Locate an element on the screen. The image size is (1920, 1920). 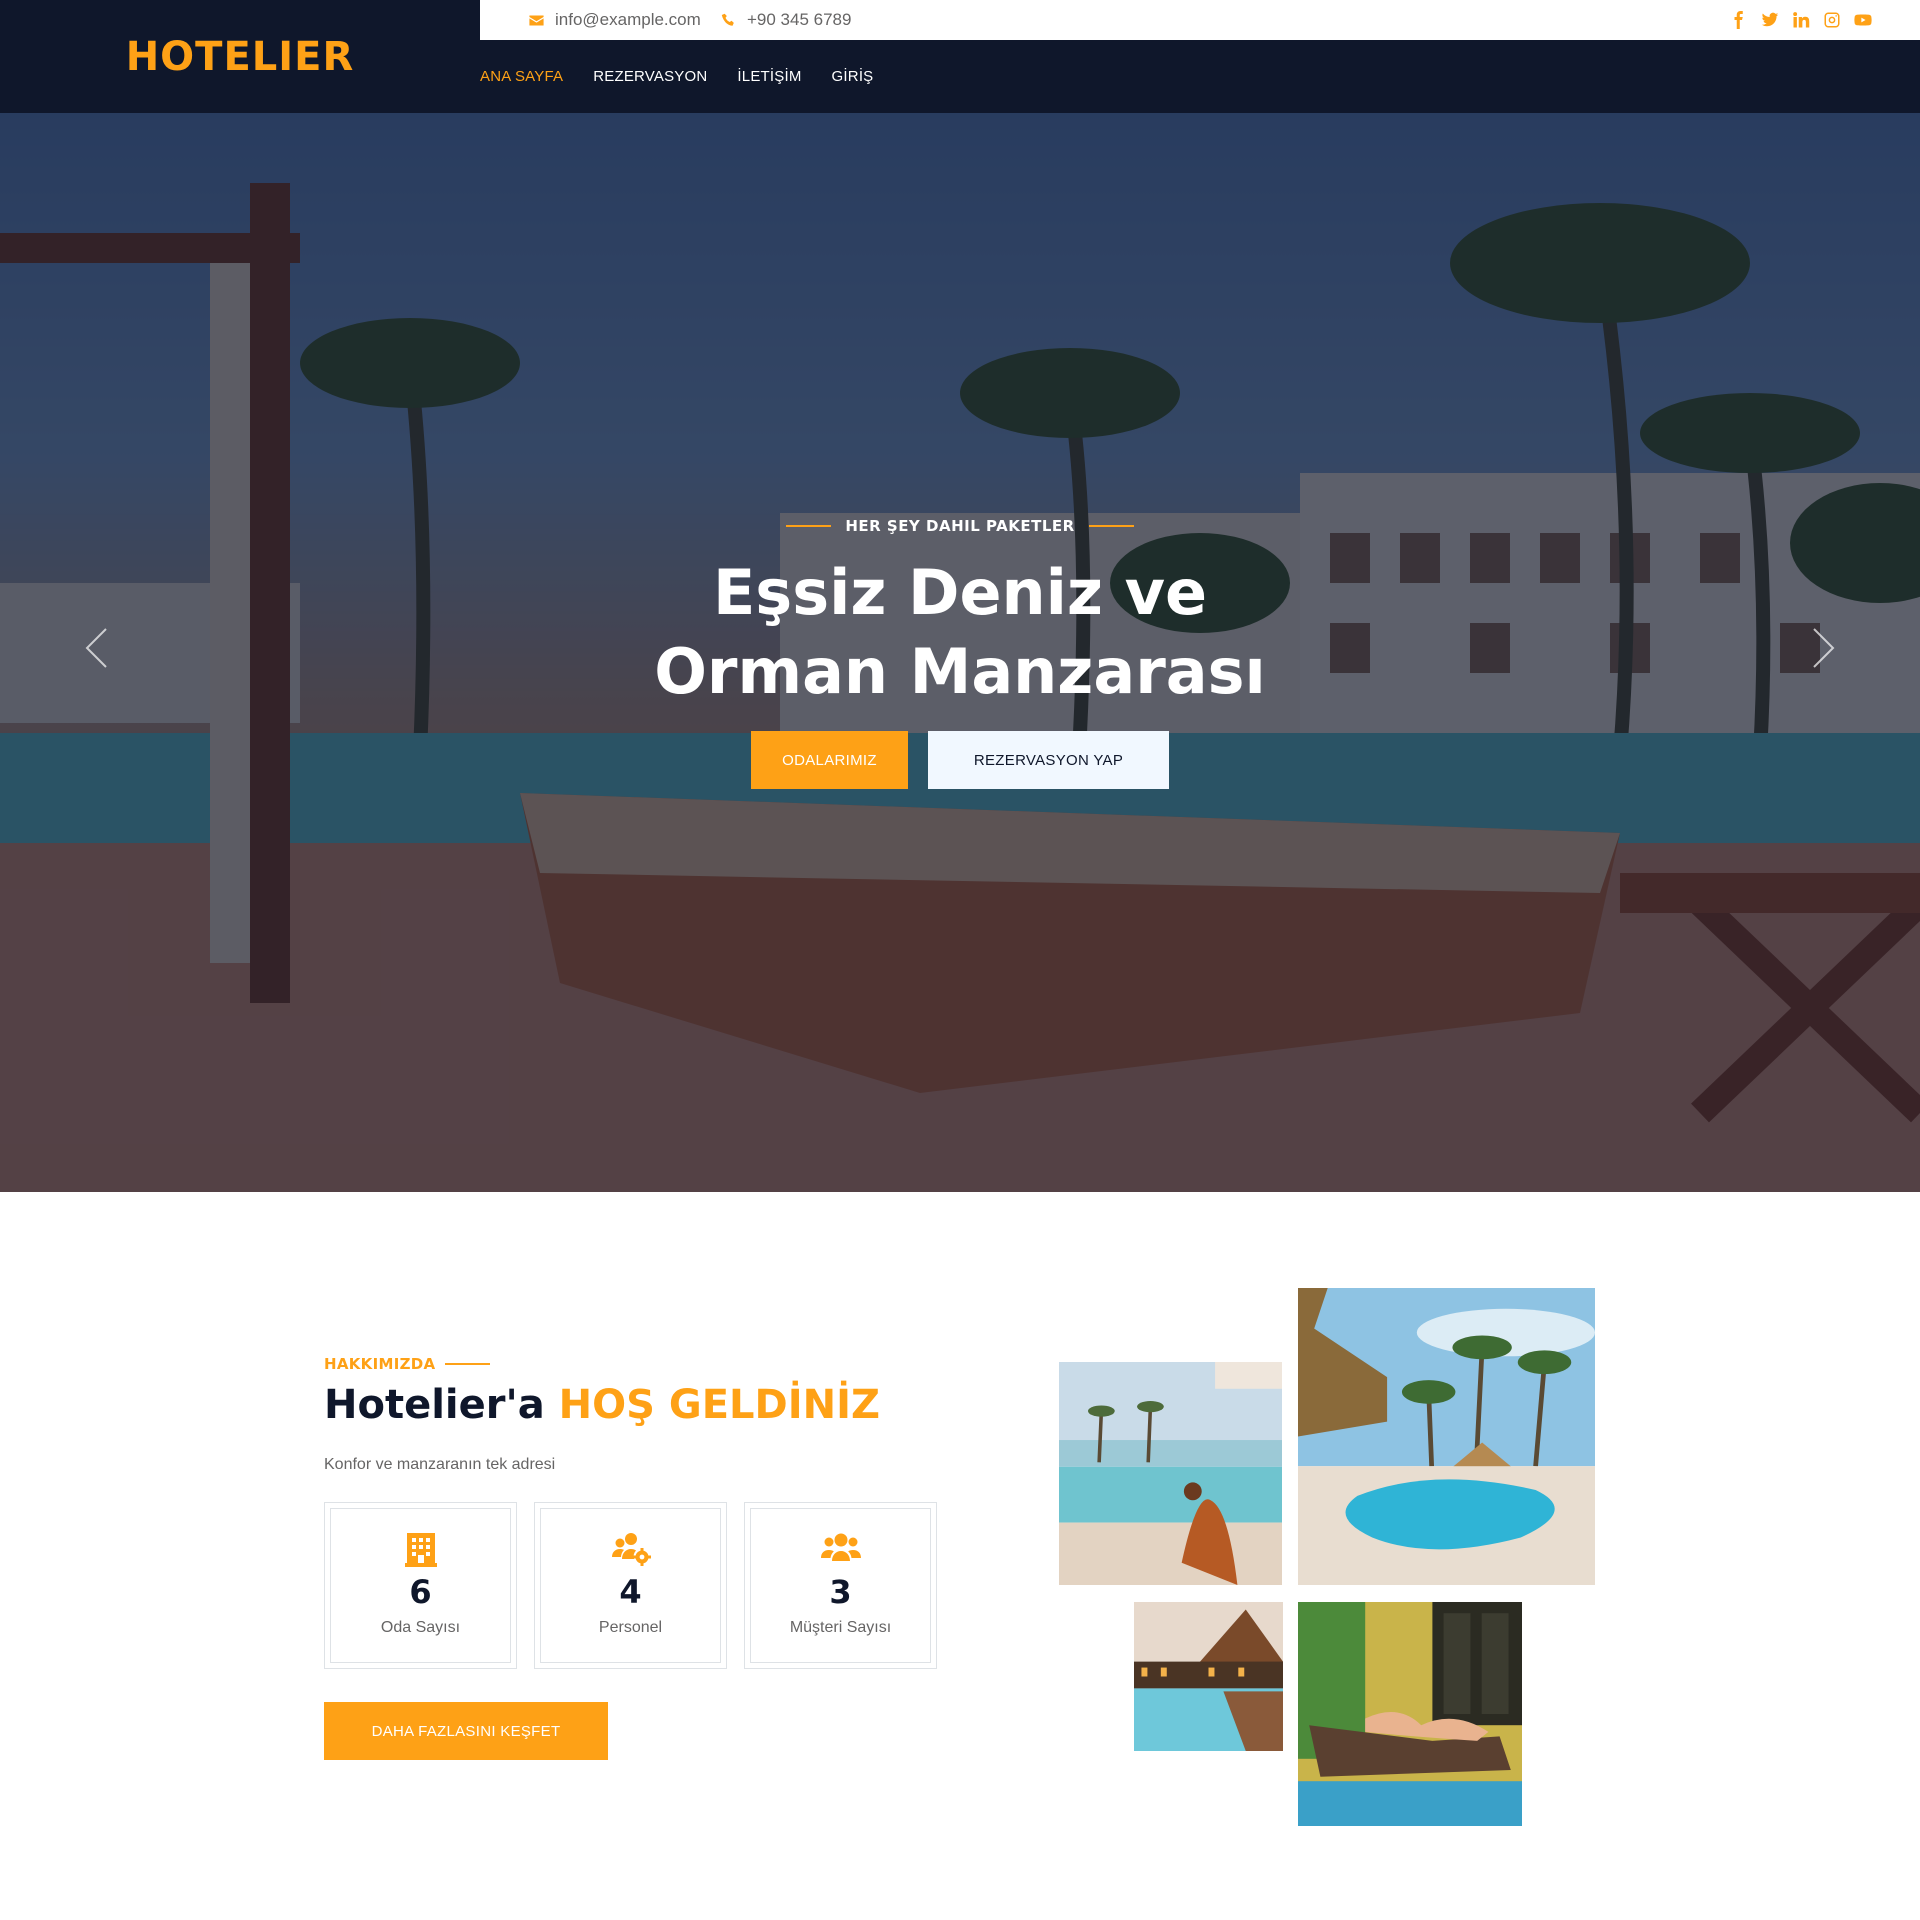
carousel-prev-button is located at coordinates (97, 648).